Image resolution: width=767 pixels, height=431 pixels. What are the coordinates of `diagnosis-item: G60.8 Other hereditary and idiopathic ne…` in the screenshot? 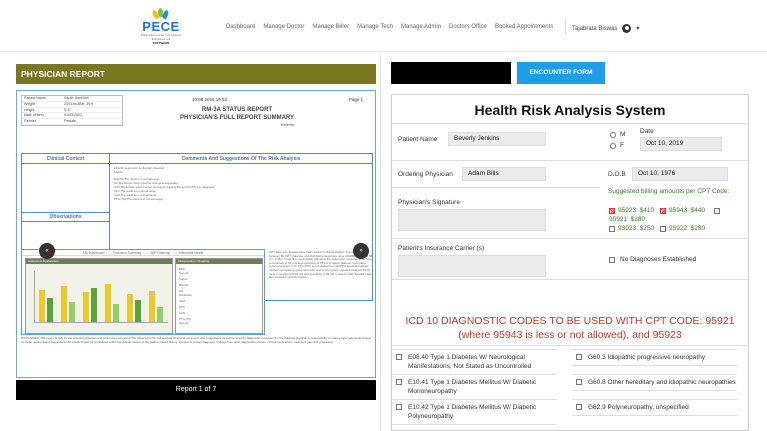 It's located at (654, 382).